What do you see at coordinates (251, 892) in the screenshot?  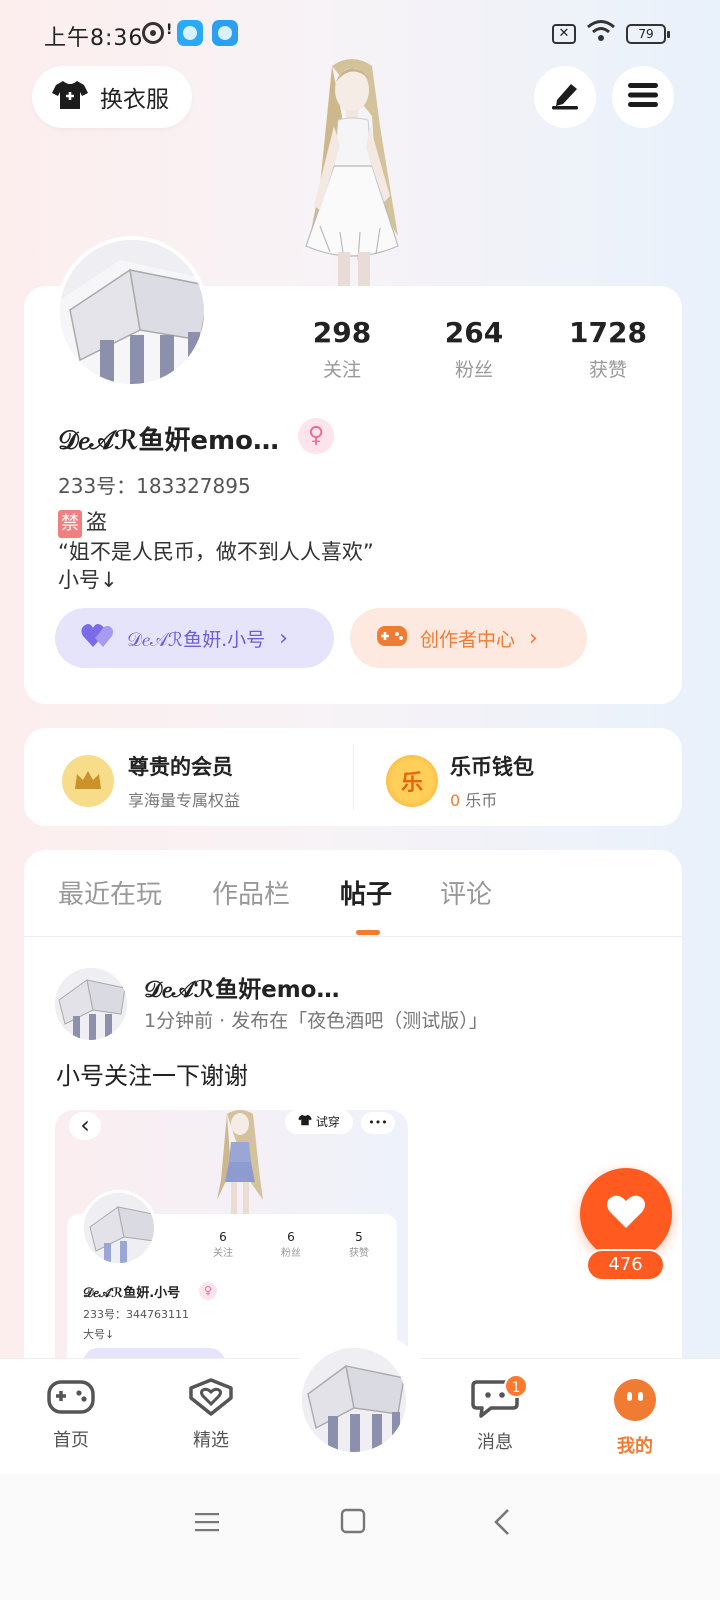 I see `tab-works: 作品栏` at bounding box center [251, 892].